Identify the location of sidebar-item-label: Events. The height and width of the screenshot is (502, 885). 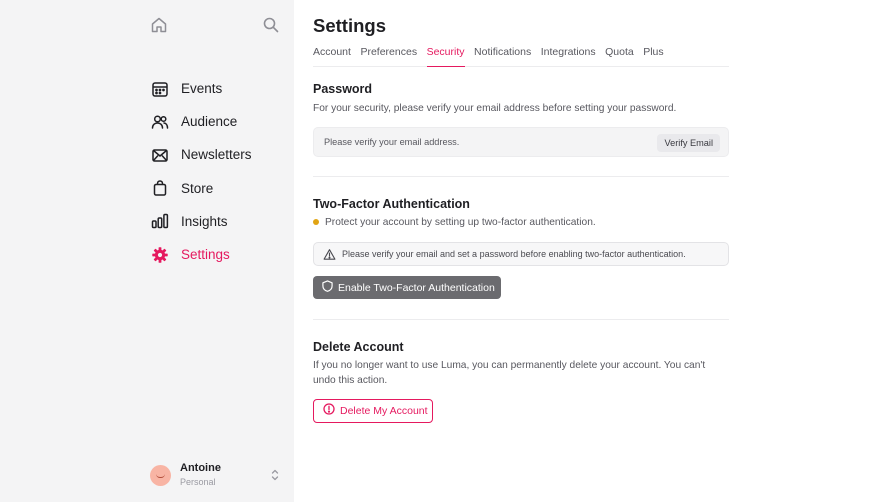
(202, 89).